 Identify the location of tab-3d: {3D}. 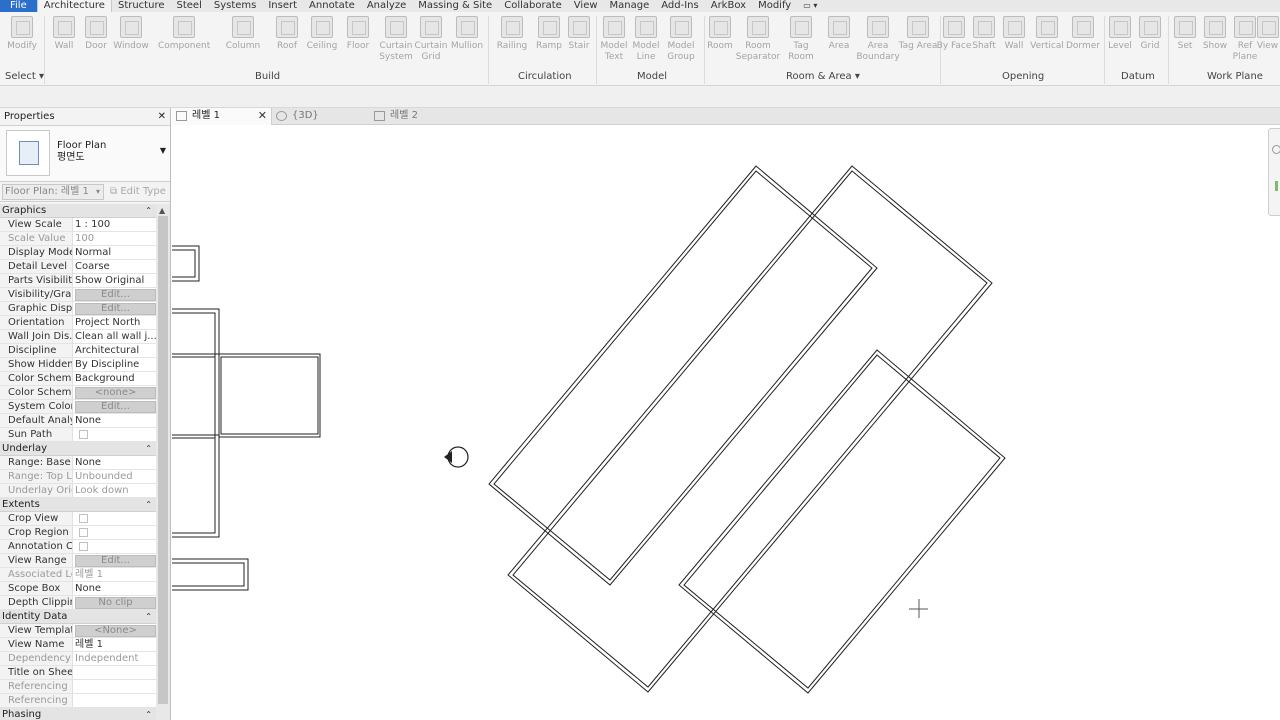
(322, 116).